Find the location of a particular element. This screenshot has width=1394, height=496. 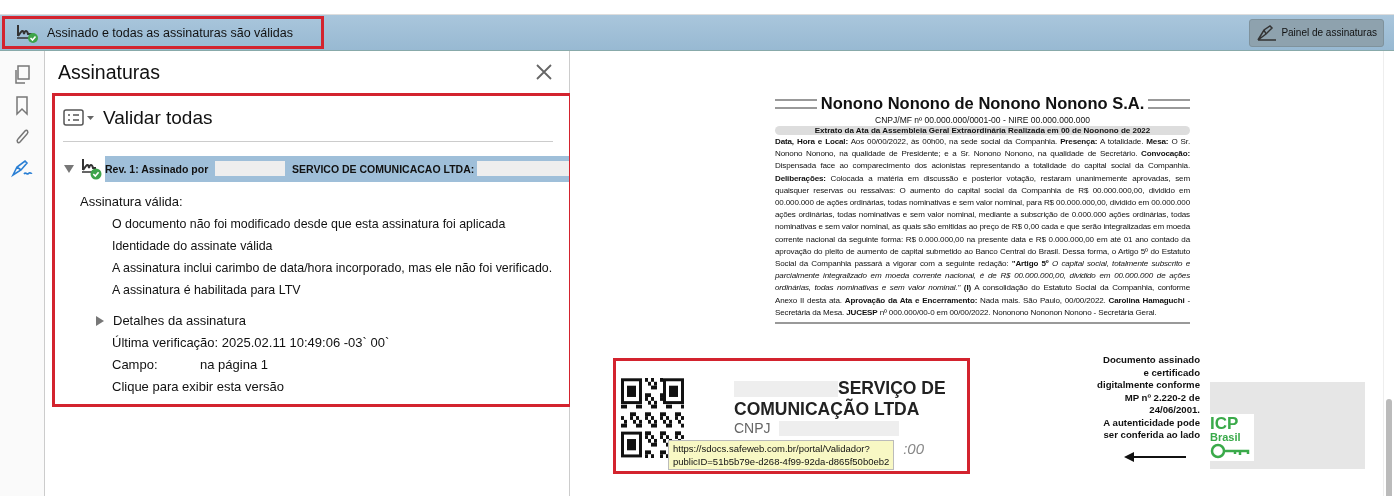

timestamp-fragment: :00 is located at coordinates (913, 449).